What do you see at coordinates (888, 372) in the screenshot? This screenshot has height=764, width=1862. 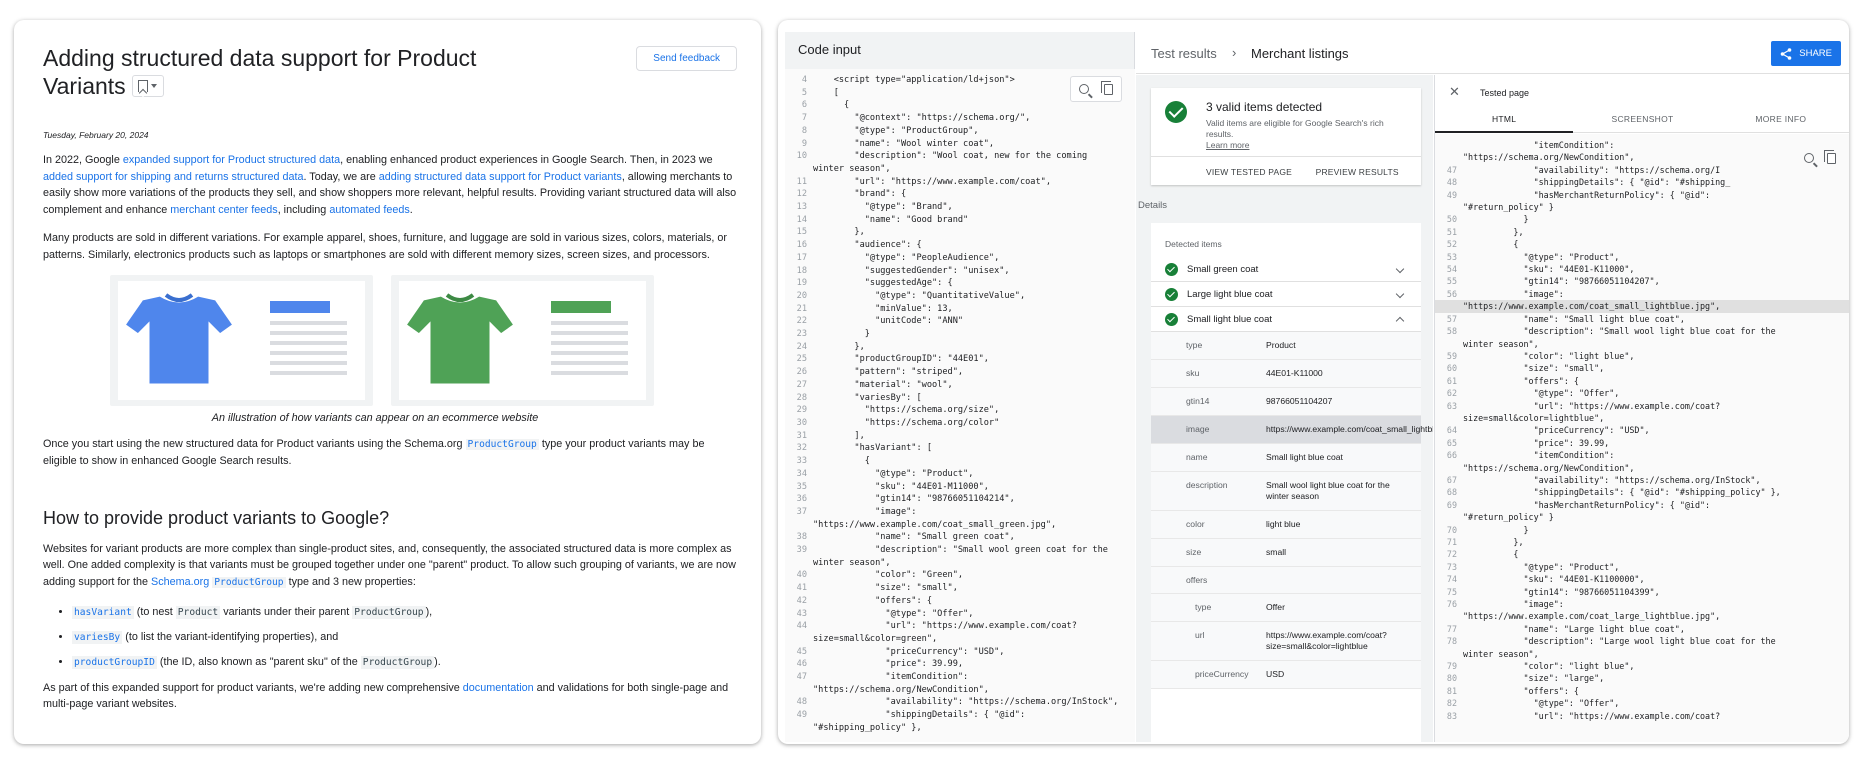 I see `line-text: "pattern": "striped",` at bounding box center [888, 372].